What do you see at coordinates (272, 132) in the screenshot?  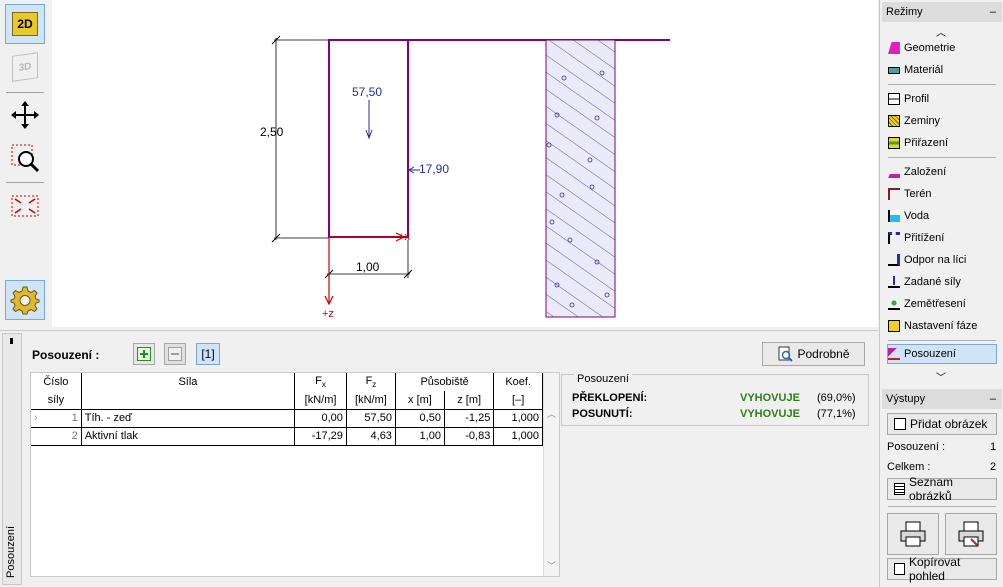 I see `height-dimension-label: 2,50` at bounding box center [272, 132].